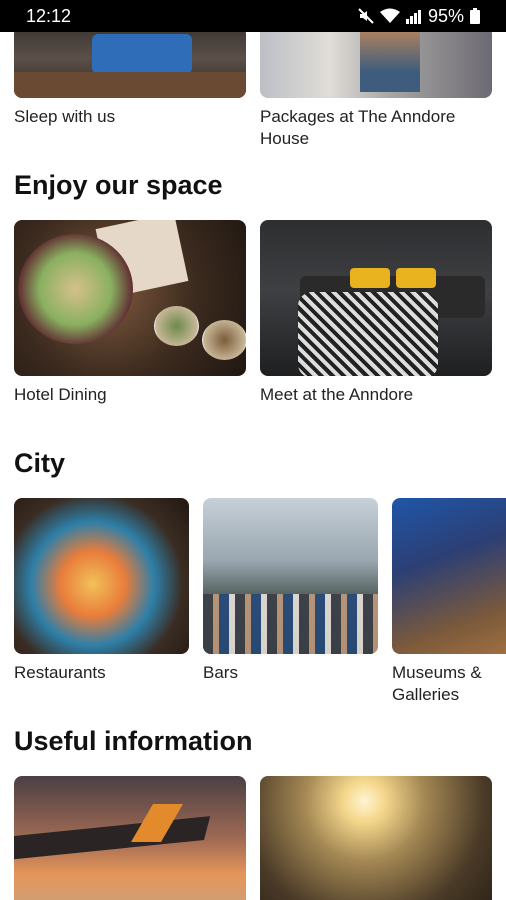 This screenshot has width=506, height=900. What do you see at coordinates (475, 16) in the screenshot?
I see `battery-icon` at bounding box center [475, 16].